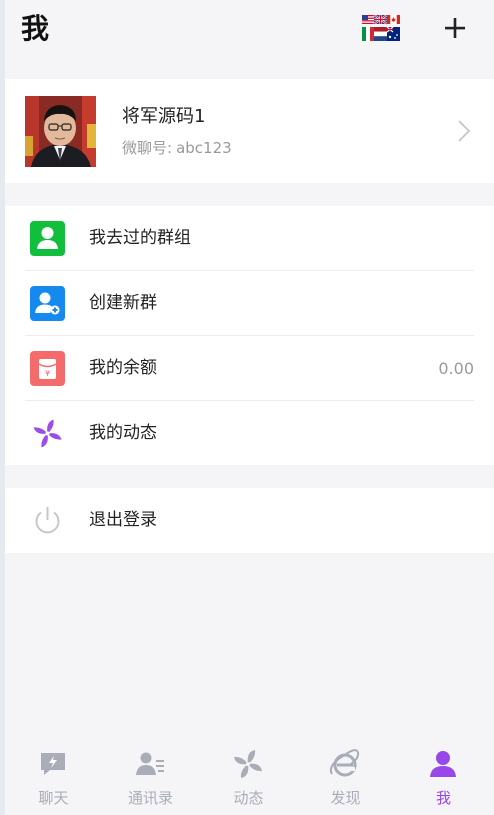  What do you see at coordinates (123, 303) in the screenshot?
I see `menu-label-create-group: 创建新群` at bounding box center [123, 303].